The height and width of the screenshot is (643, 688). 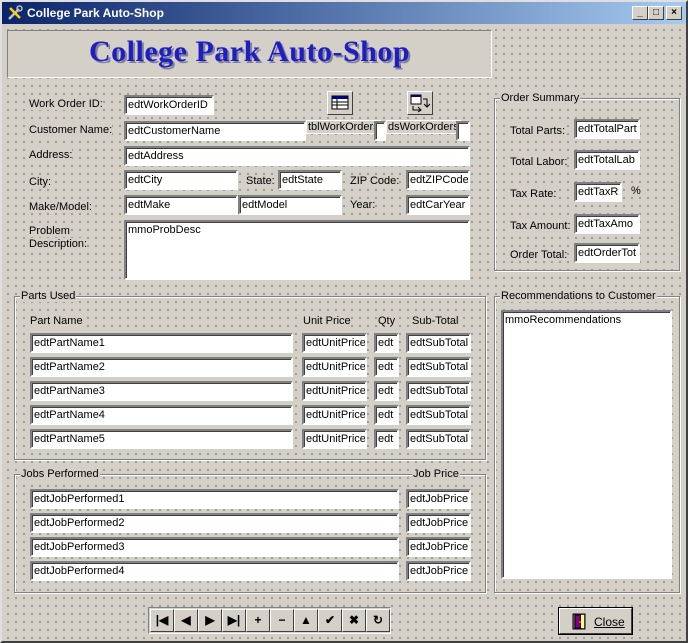 I want to click on job-performed-field: edtJobPerformed1, so click(x=214, y=499).